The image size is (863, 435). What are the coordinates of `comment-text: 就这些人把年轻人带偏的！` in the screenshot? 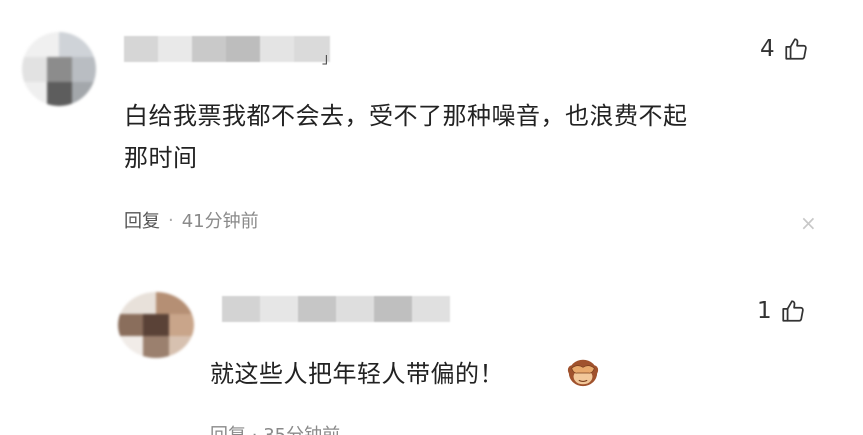 It's located at (357, 374).